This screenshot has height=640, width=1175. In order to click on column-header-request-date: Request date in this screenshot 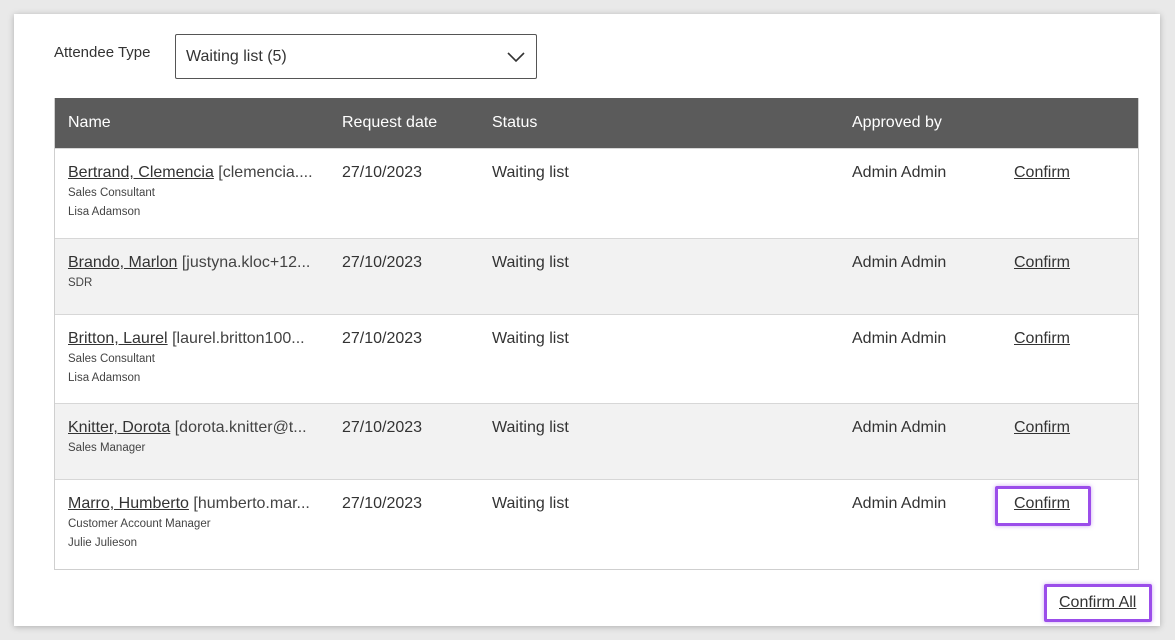, I will do `click(390, 122)`.